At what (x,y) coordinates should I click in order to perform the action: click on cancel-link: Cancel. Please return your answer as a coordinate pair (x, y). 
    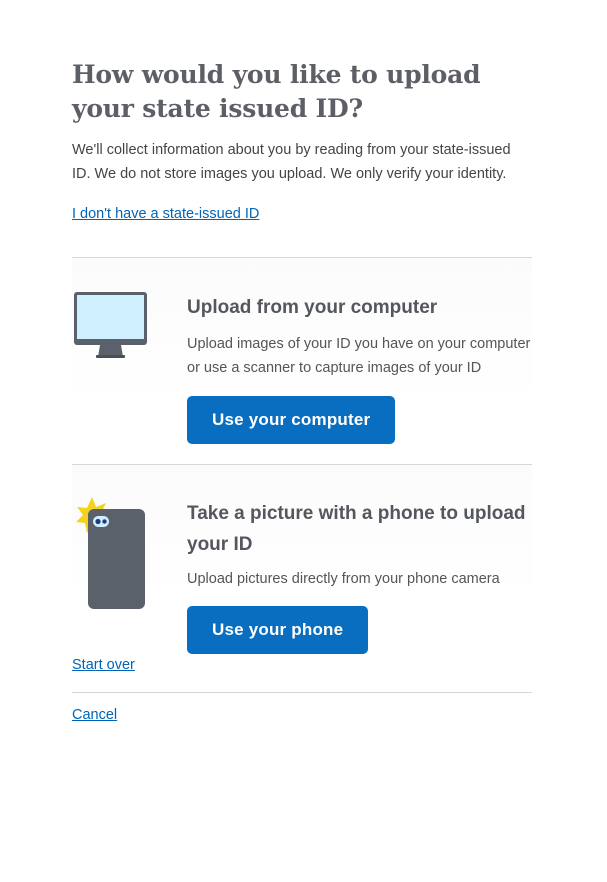
    Looking at the image, I should click on (94, 715).